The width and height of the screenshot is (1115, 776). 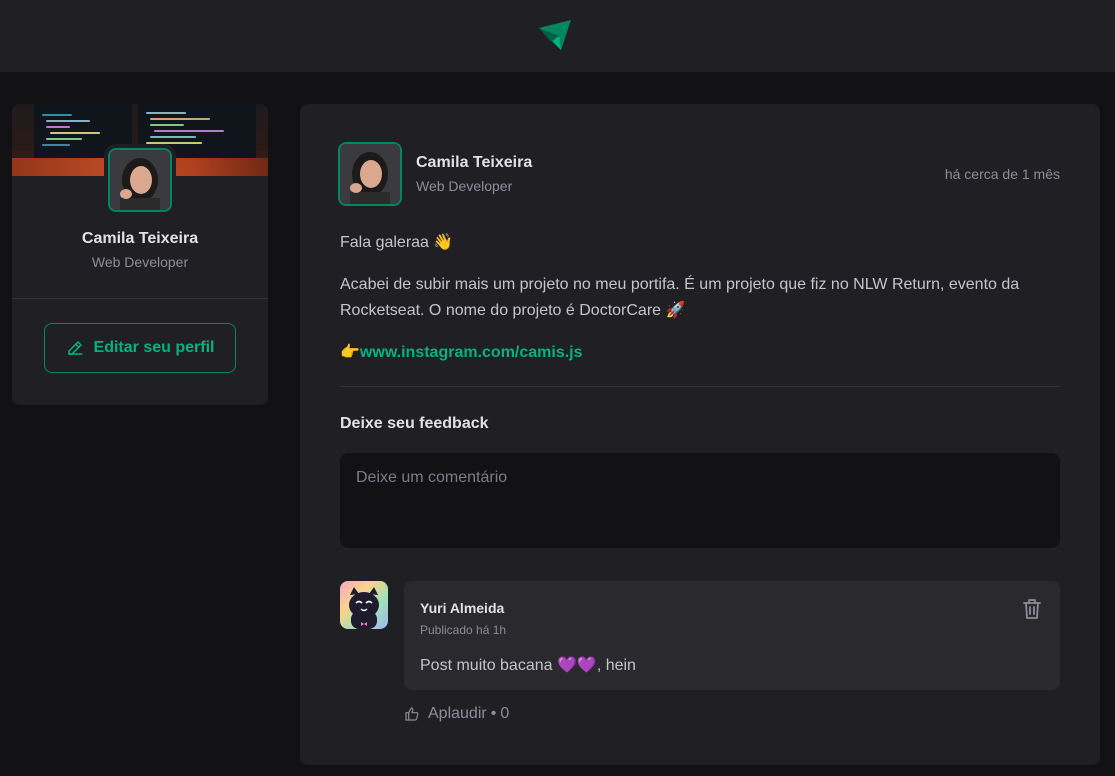 I want to click on instagram-link: www.instagram.com/camis.js, so click(x=471, y=353).